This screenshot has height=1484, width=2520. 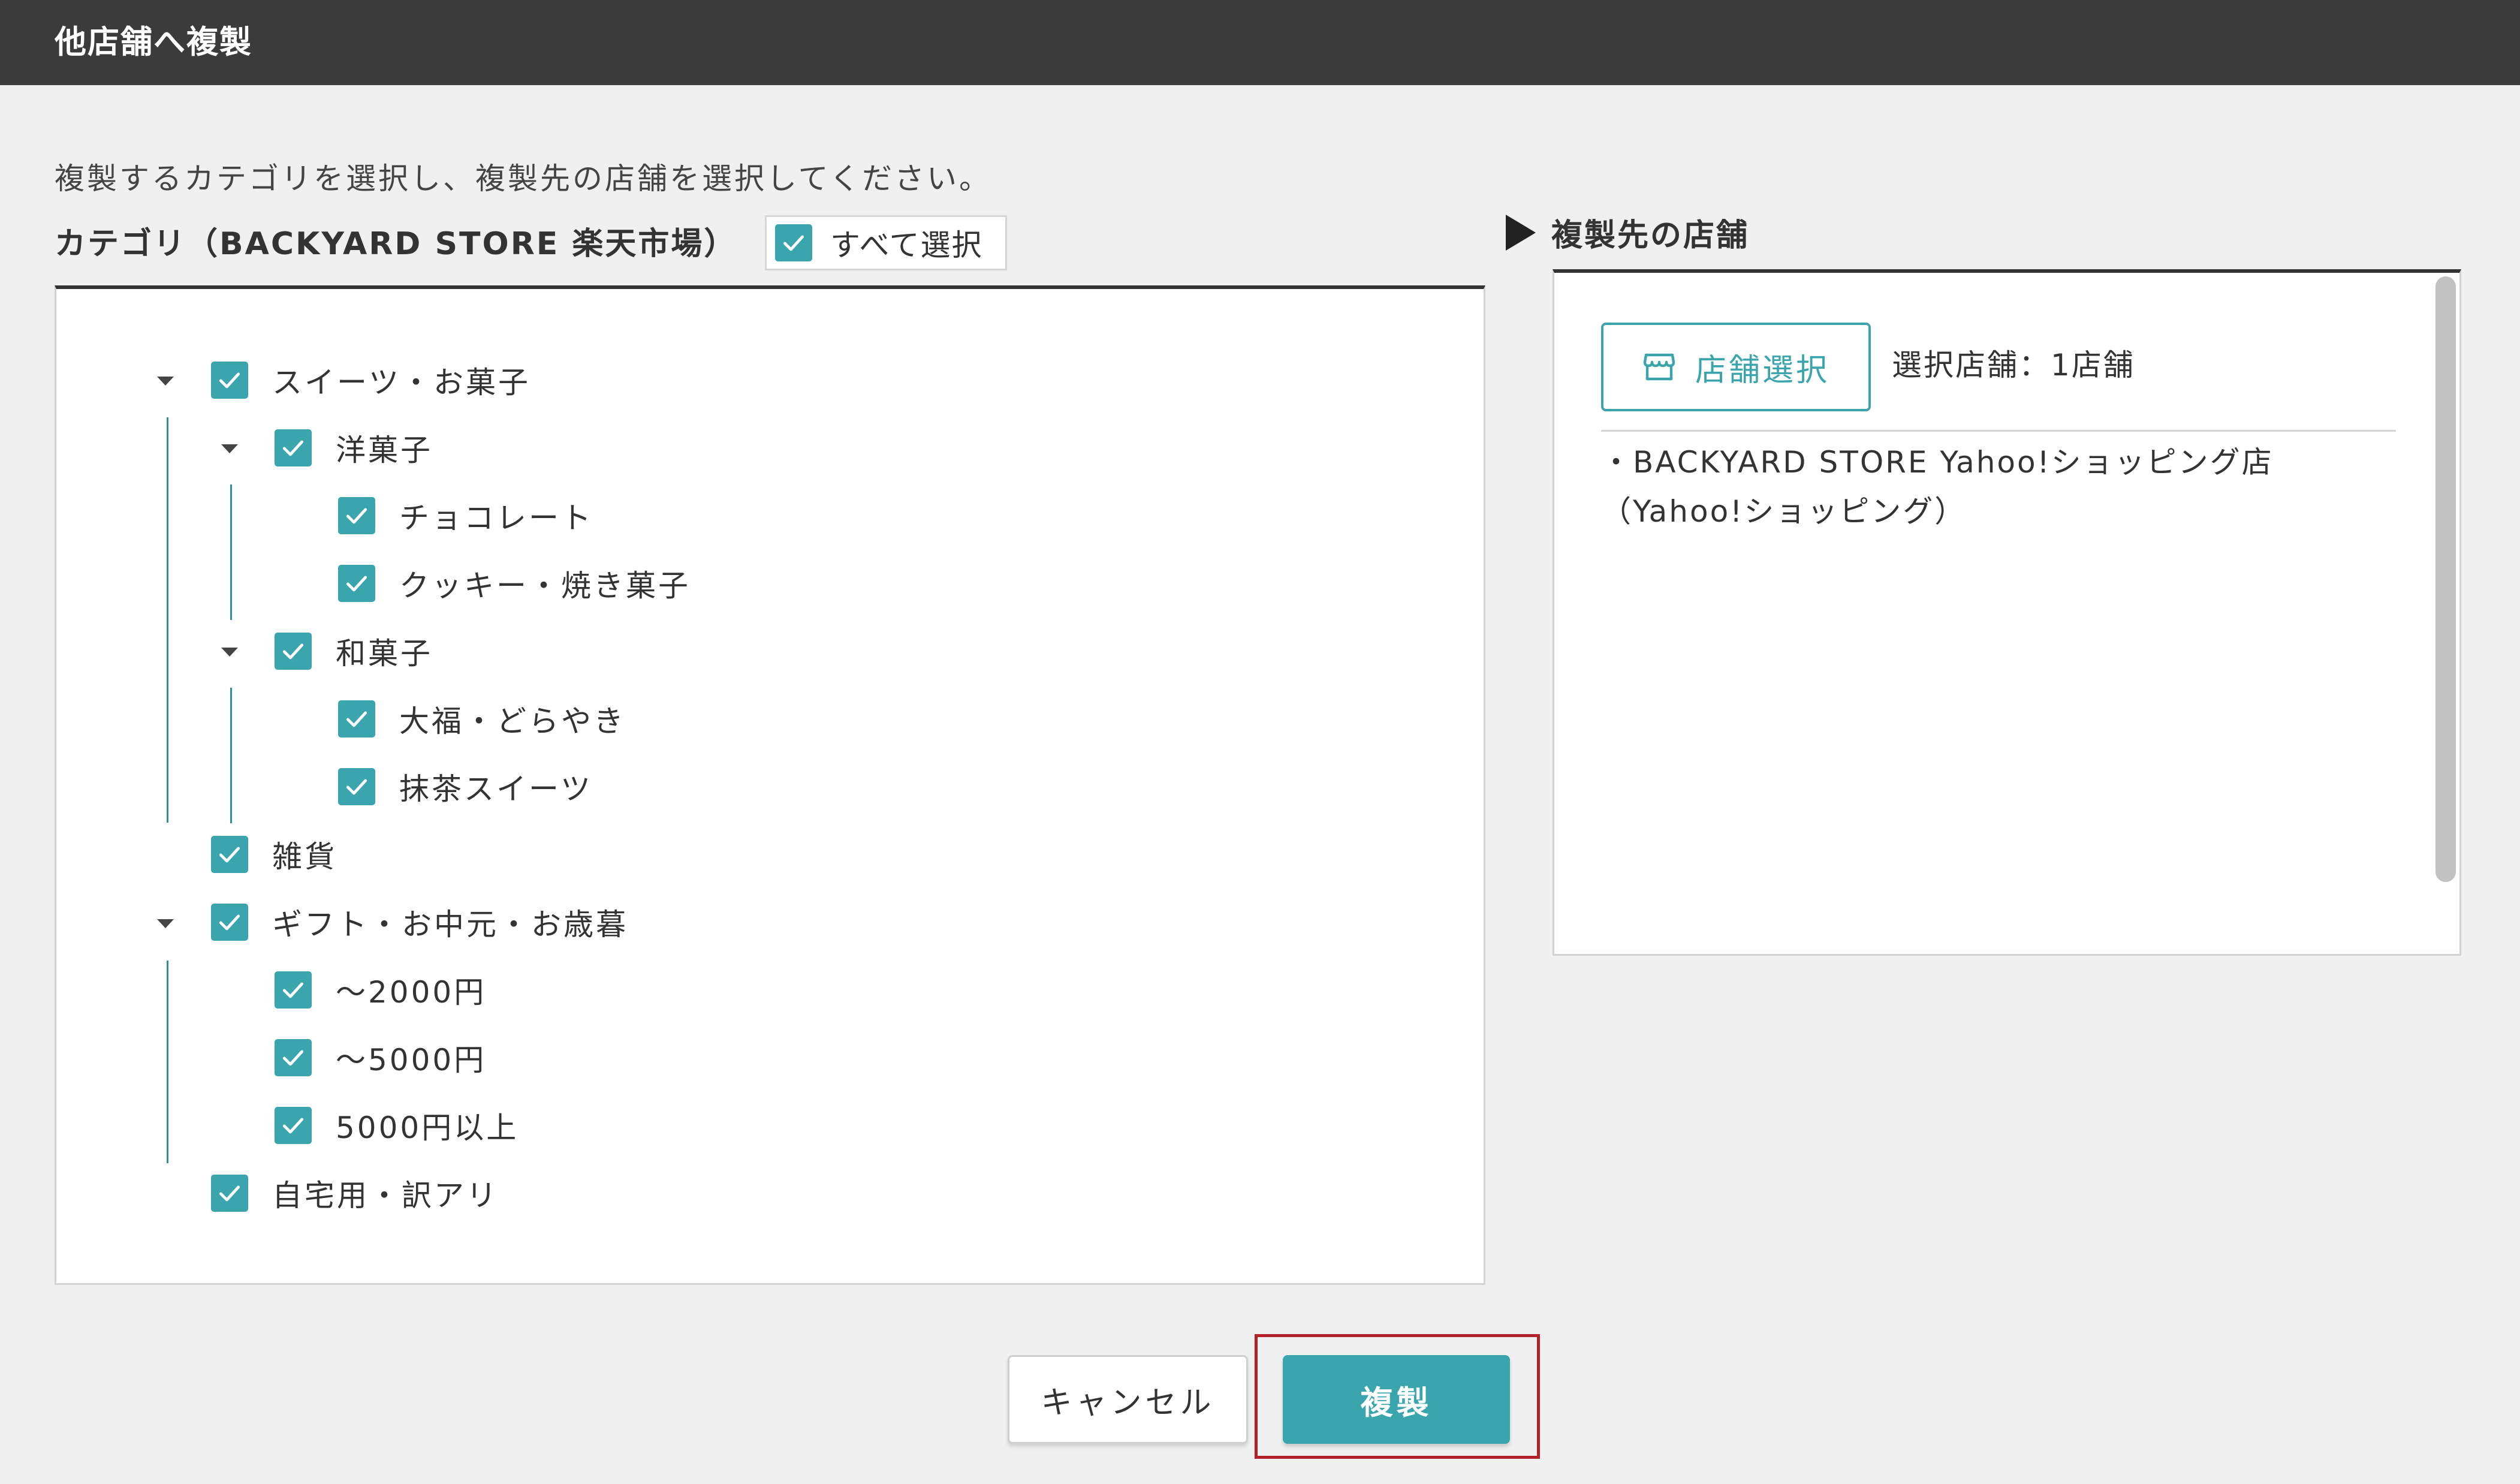 What do you see at coordinates (2445, 579) in the screenshot?
I see `scrollbar` at bounding box center [2445, 579].